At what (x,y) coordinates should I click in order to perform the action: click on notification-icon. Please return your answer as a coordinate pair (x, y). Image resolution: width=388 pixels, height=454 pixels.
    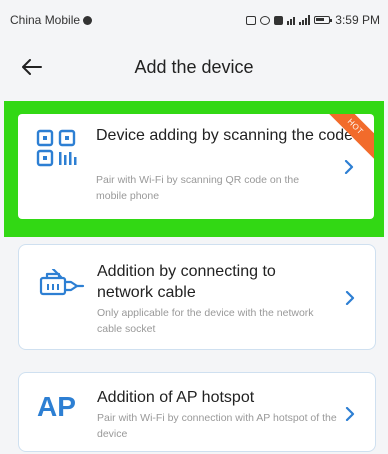
    Looking at the image, I should click on (251, 20).